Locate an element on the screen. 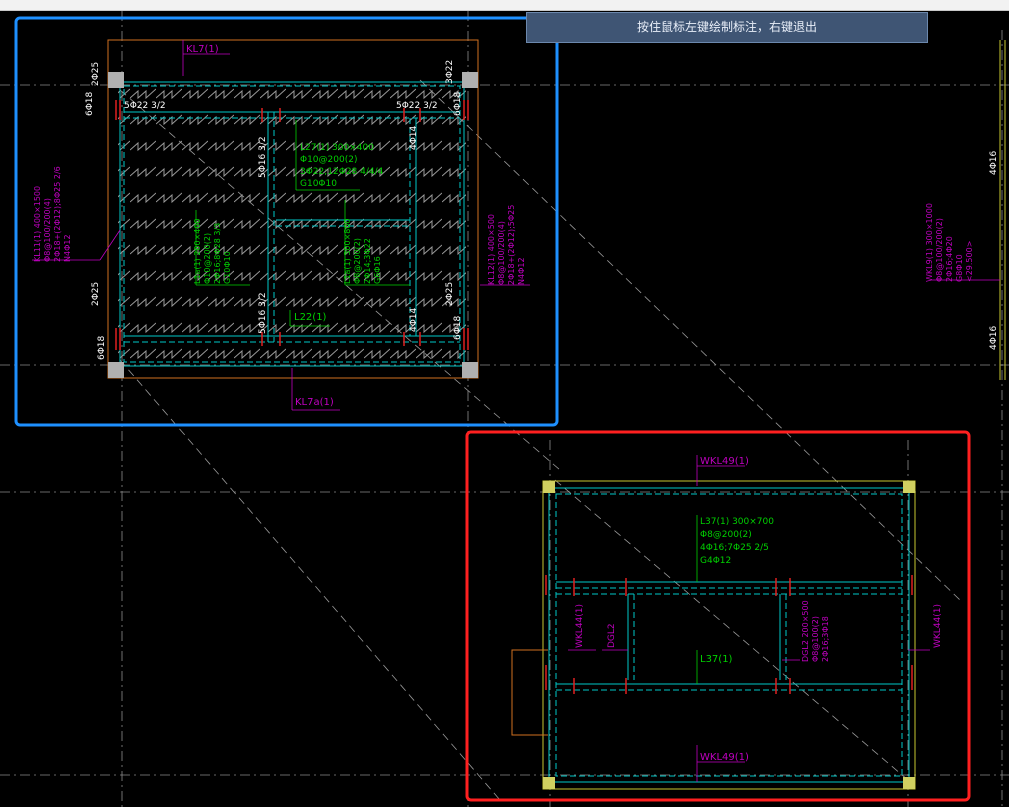  rebar-2phi25-top-left: 2Φ25 is located at coordinates (96, 74).